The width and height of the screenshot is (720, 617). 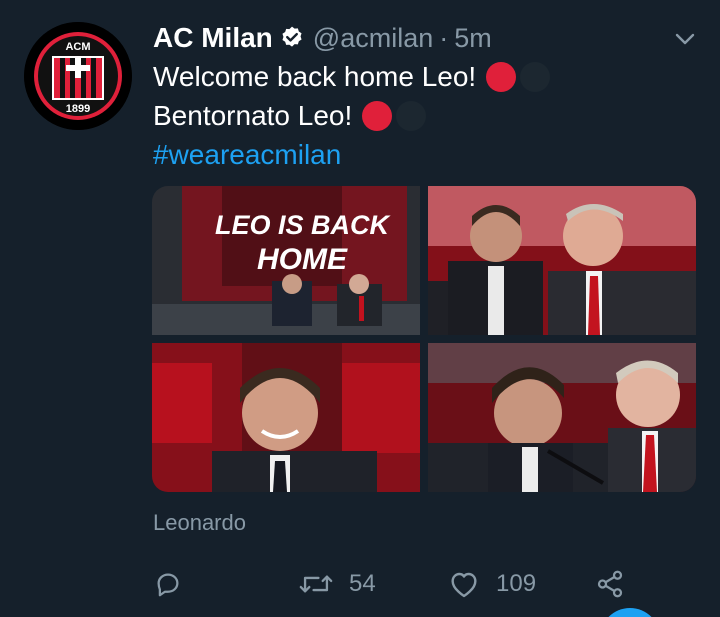 What do you see at coordinates (77, 47) in the screenshot?
I see `logo-text-top: ACM` at bounding box center [77, 47].